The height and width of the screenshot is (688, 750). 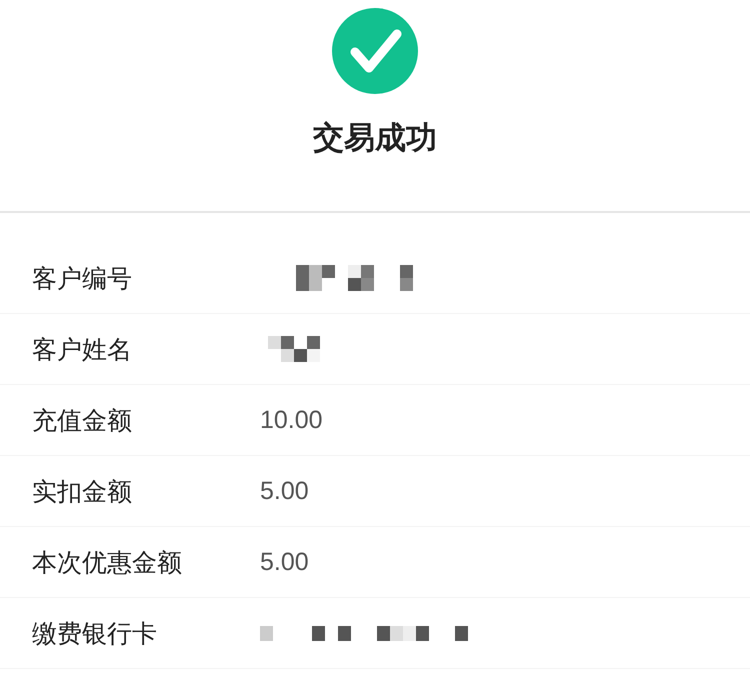 I want to click on detail-label: 缴费银行卡, so click(x=95, y=634).